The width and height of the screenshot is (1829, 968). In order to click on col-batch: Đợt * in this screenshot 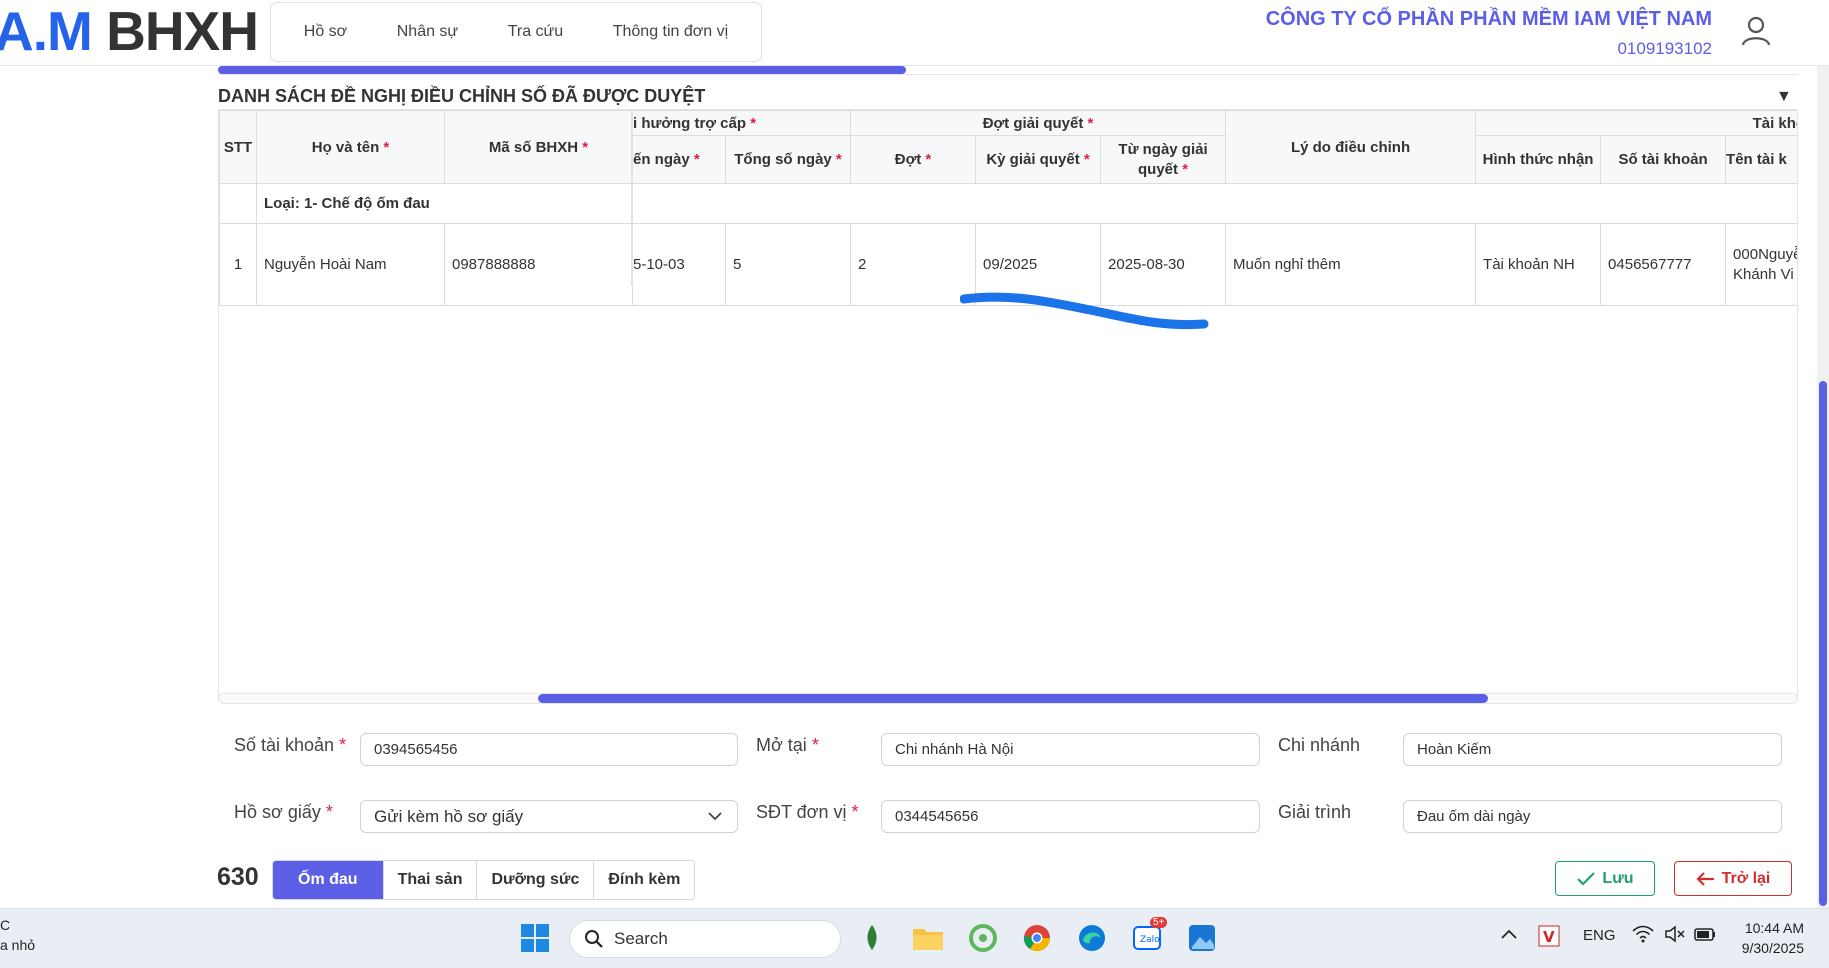, I will do `click(913, 159)`.